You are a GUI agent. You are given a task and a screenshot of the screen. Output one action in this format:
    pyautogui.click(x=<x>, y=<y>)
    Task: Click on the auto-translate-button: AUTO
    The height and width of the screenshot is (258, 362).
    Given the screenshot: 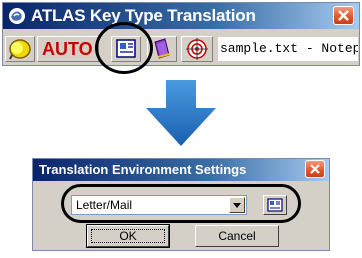 What is the action you would take?
    pyautogui.click(x=68, y=49)
    